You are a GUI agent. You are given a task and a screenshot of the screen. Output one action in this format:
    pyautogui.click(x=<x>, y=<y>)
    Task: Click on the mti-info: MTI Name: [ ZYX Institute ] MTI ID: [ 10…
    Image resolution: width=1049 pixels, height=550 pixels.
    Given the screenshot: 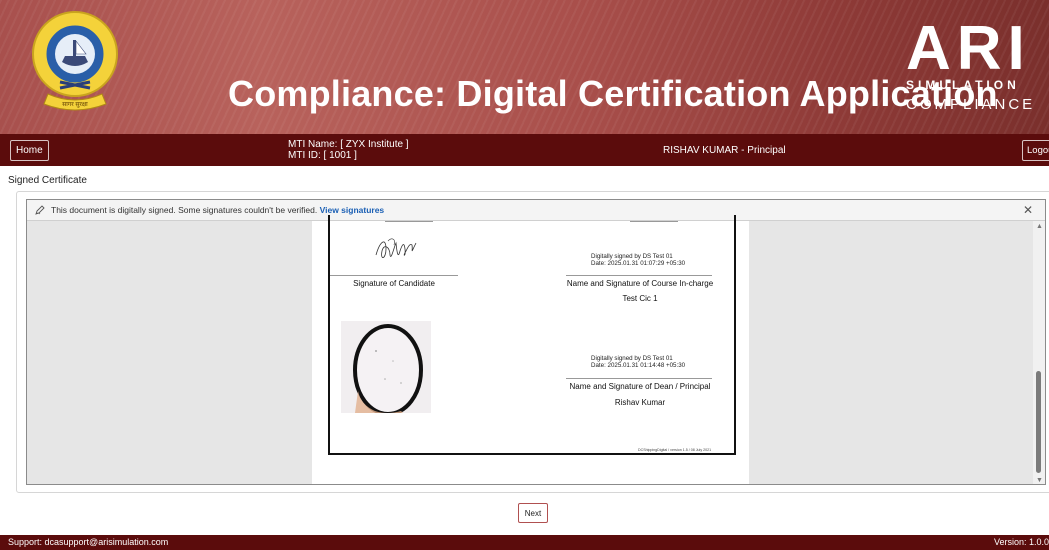 What is the action you would take?
    pyautogui.click(x=348, y=150)
    